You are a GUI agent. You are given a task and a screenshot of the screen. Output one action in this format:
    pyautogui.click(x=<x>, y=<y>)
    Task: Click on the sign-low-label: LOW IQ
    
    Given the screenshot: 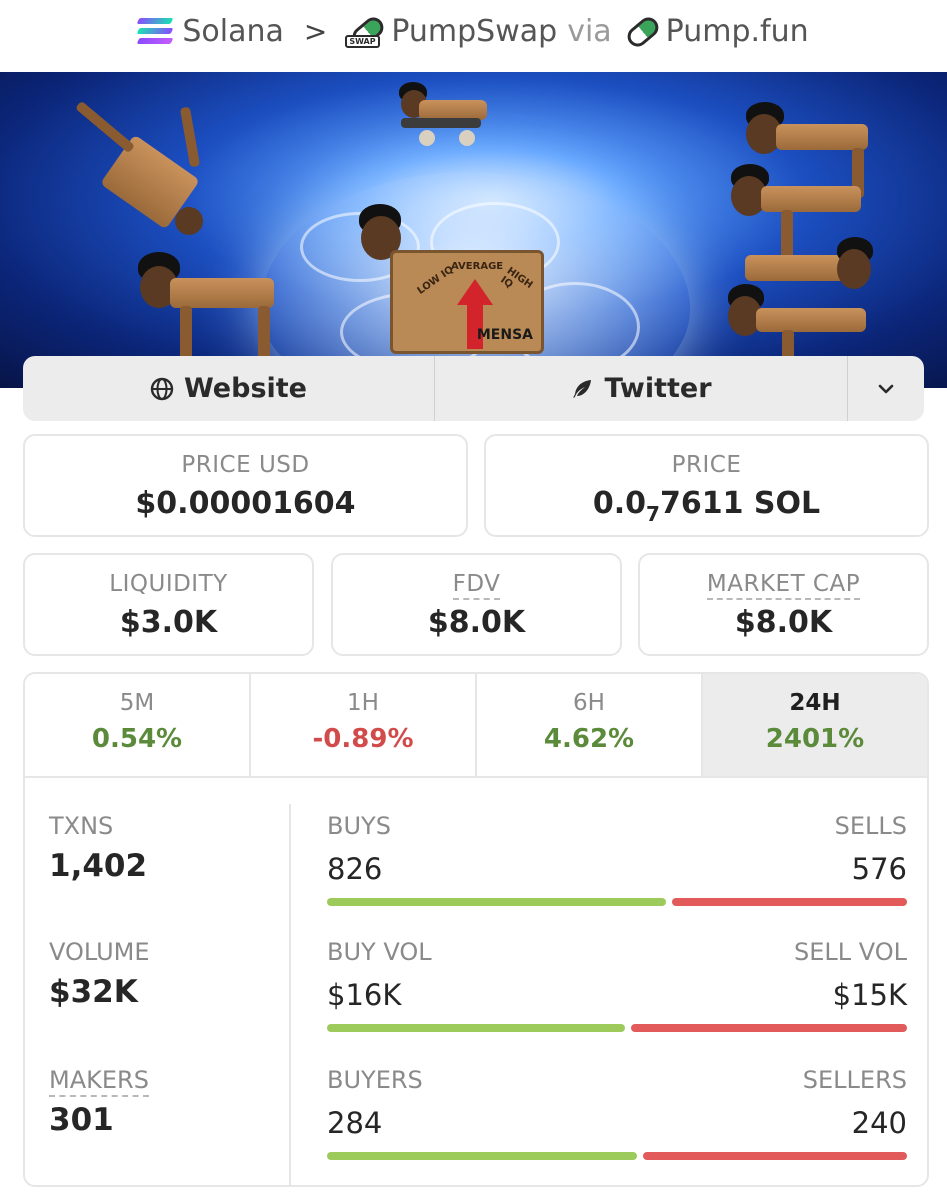 What is the action you would take?
    pyautogui.click(x=435, y=280)
    